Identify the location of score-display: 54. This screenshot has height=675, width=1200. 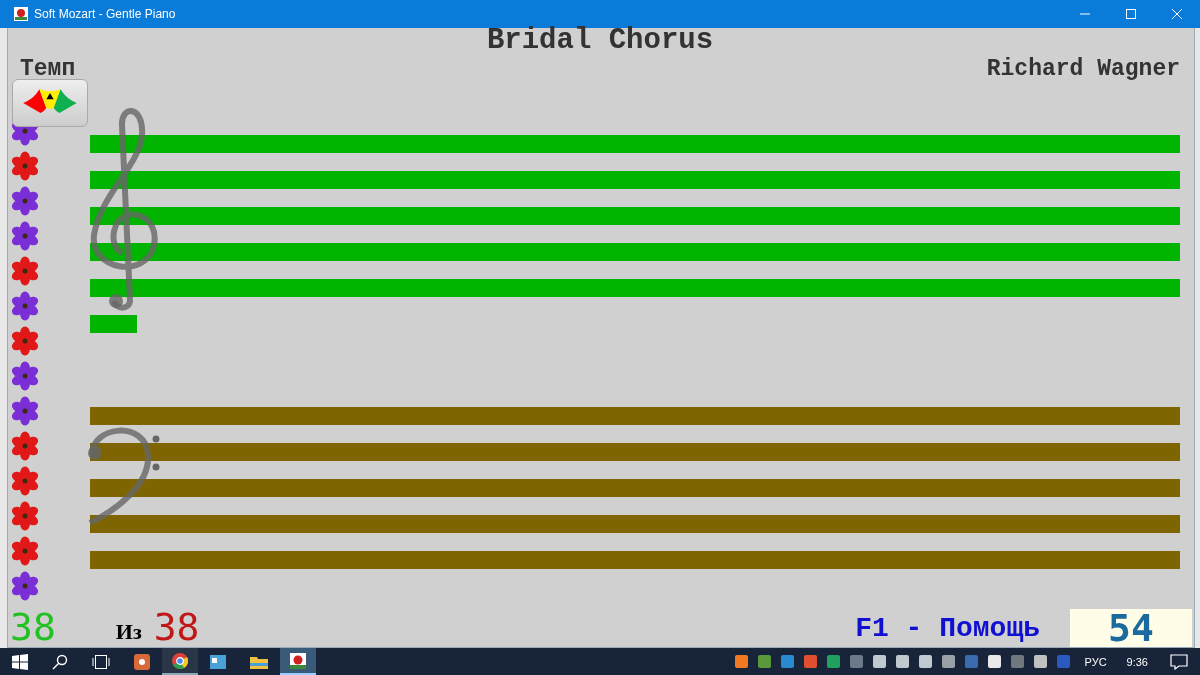
(1131, 628).